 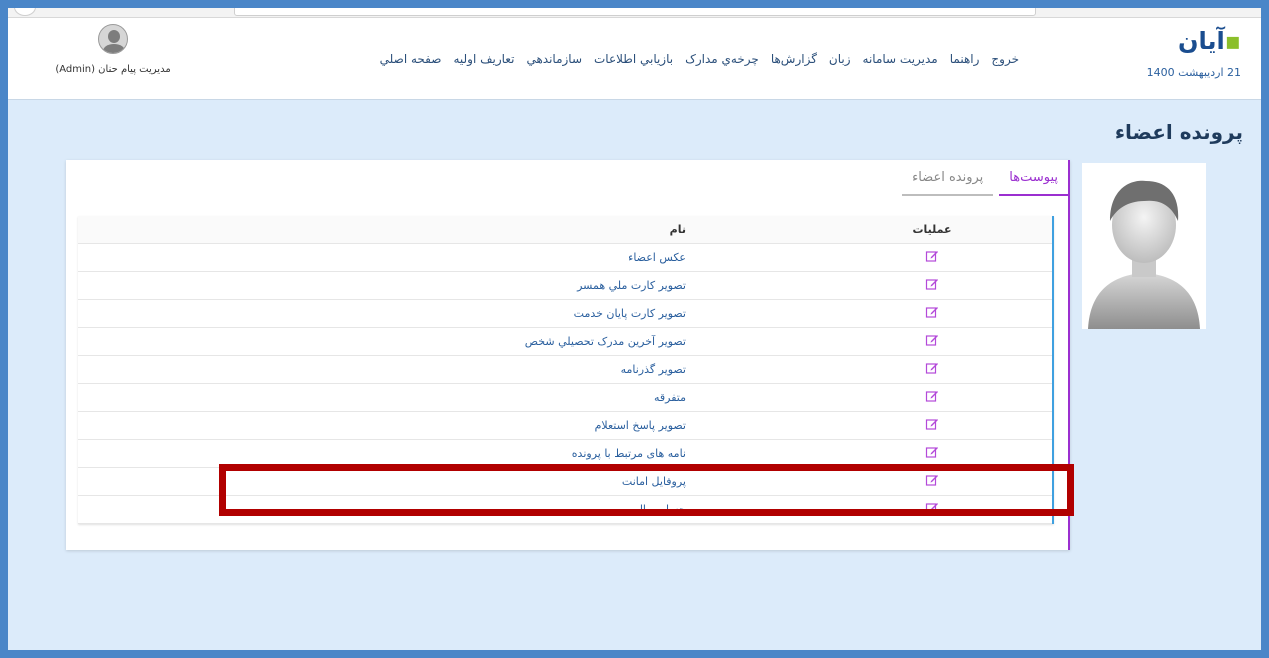 What do you see at coordinates (840, 59) in the screenshot?
I see `nav-language: زبان` at bounding box center [840, 59].